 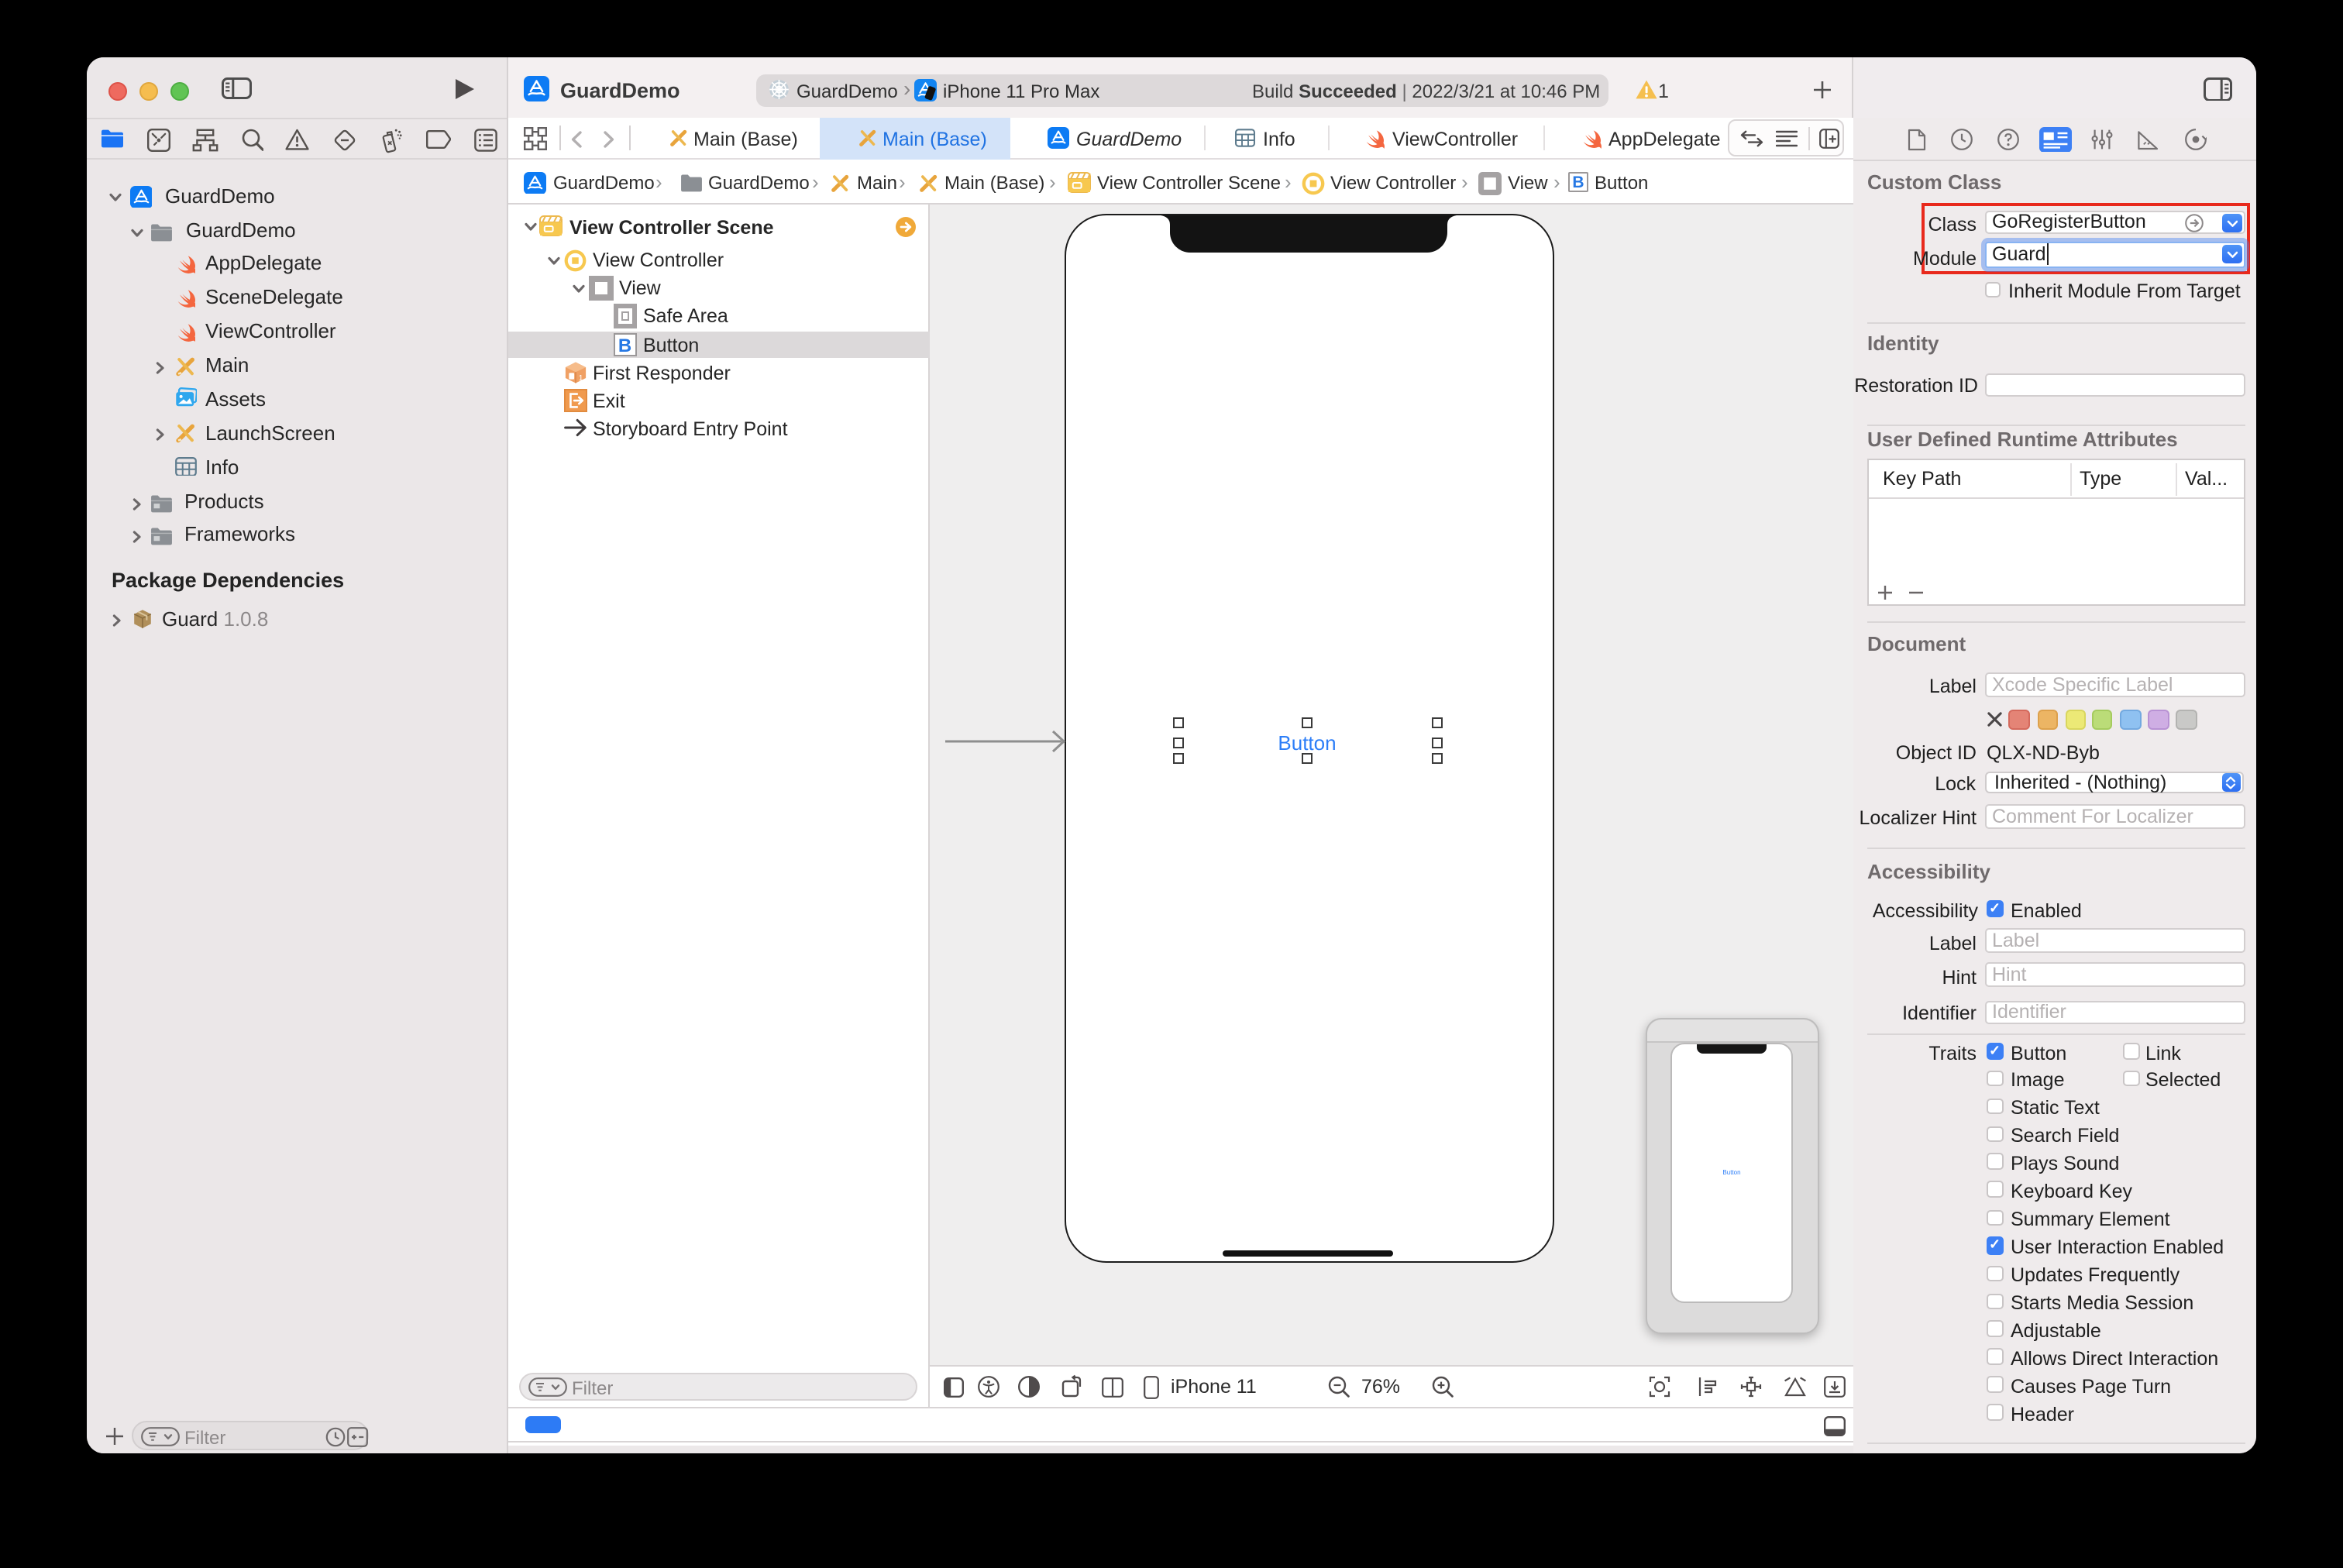 I want to click on svg-text: 1, so click(x=581, y=377).